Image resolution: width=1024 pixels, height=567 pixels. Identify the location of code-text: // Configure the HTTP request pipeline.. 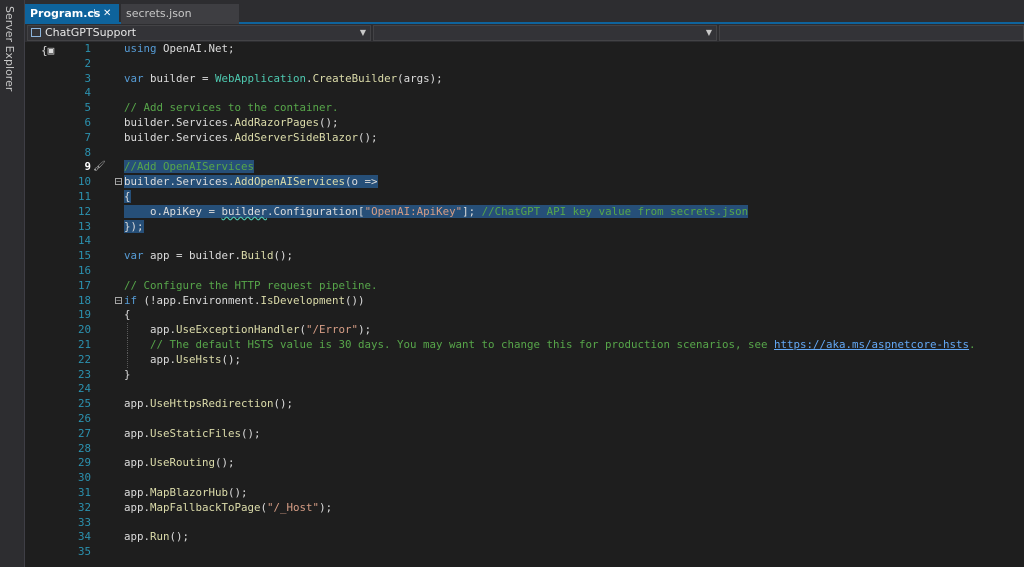
(251, 286).